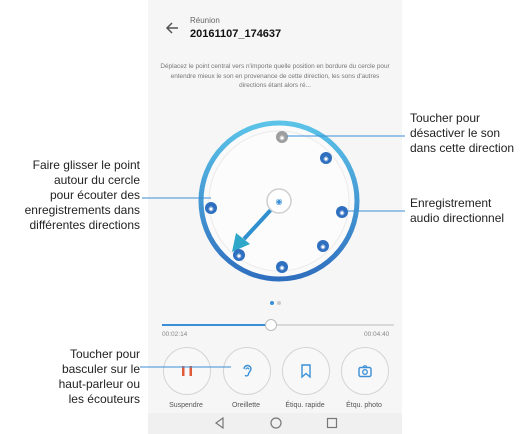 This screenshot has height=434, width=532. What do you see at coordinates (457, 210) in the screenshot?
I see `annotation-directional-audio: Enregistrement audio directionnel` at bounding box center [457, 210].